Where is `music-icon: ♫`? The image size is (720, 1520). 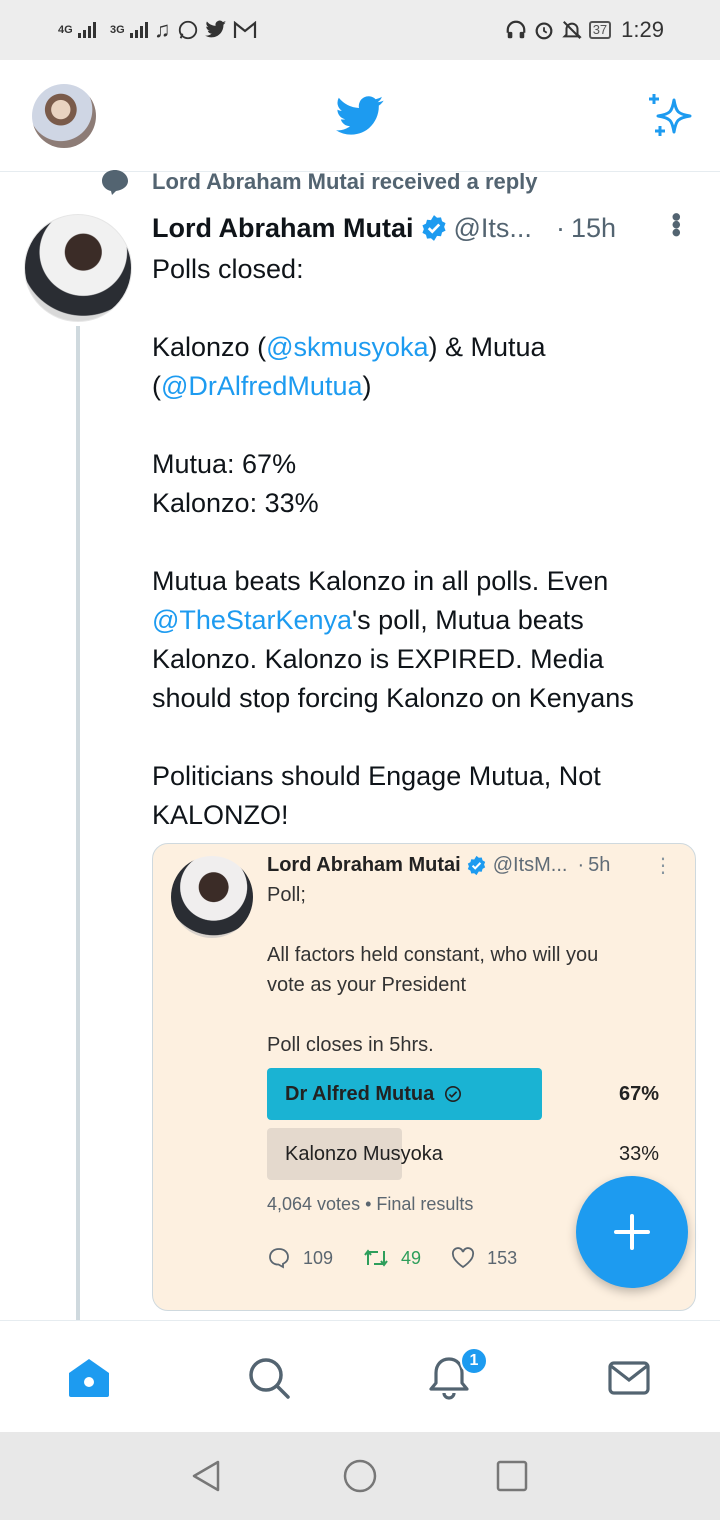
music-icon: ♫ is located at coordinates (162, 29).